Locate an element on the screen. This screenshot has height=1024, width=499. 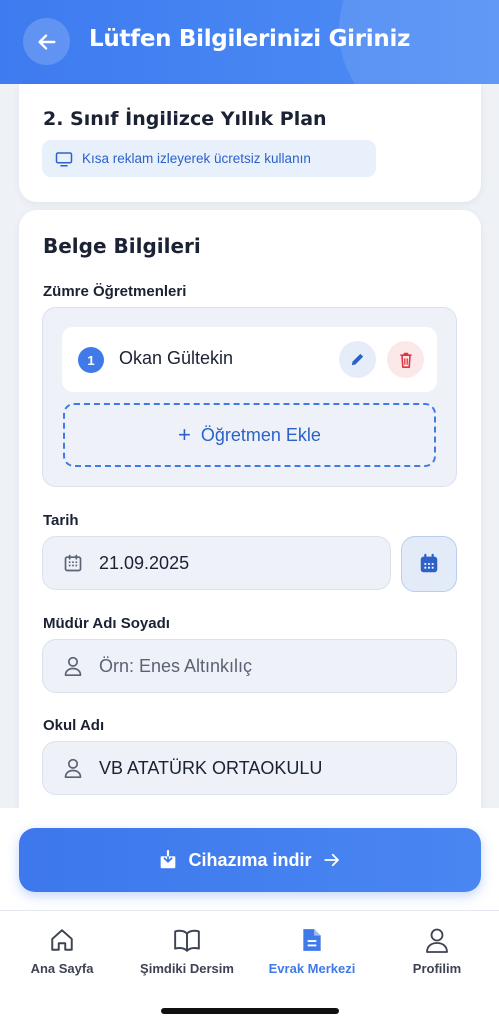
tab-current-lesson-label: Şimdiki Dersim is located at coordinates (187, 968).